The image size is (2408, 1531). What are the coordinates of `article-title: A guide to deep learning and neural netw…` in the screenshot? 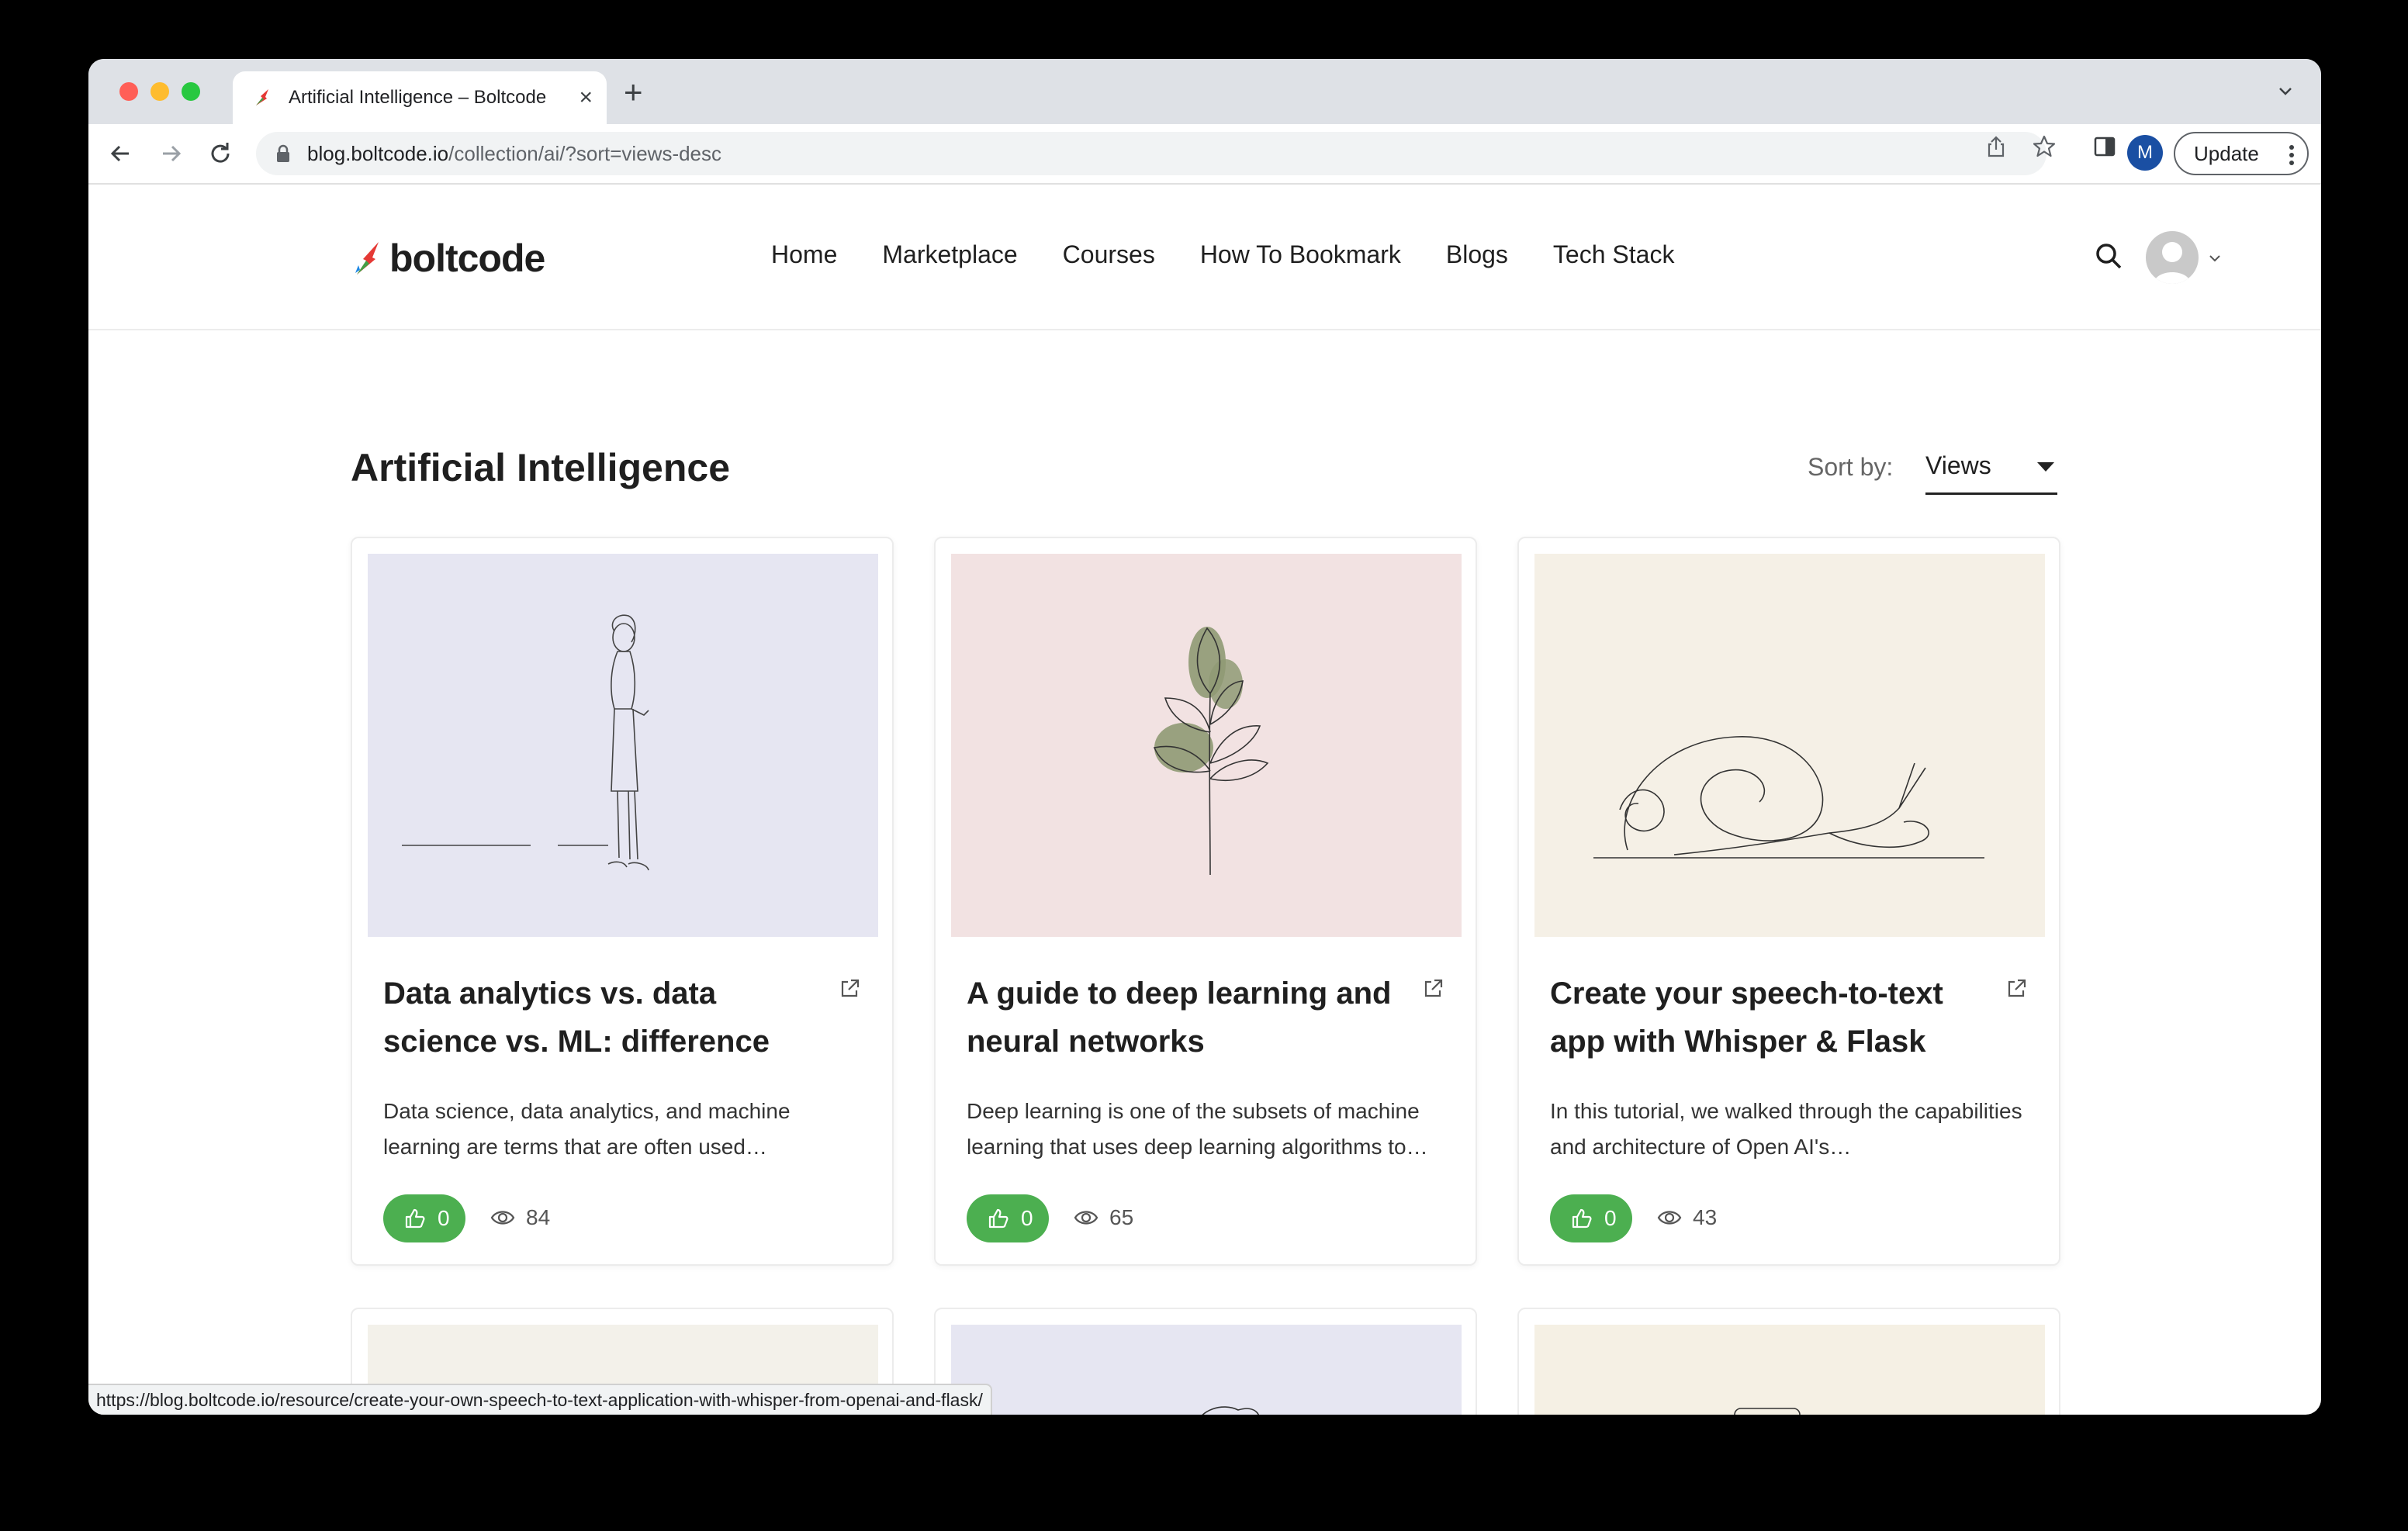 It's located at (1184, 1017).